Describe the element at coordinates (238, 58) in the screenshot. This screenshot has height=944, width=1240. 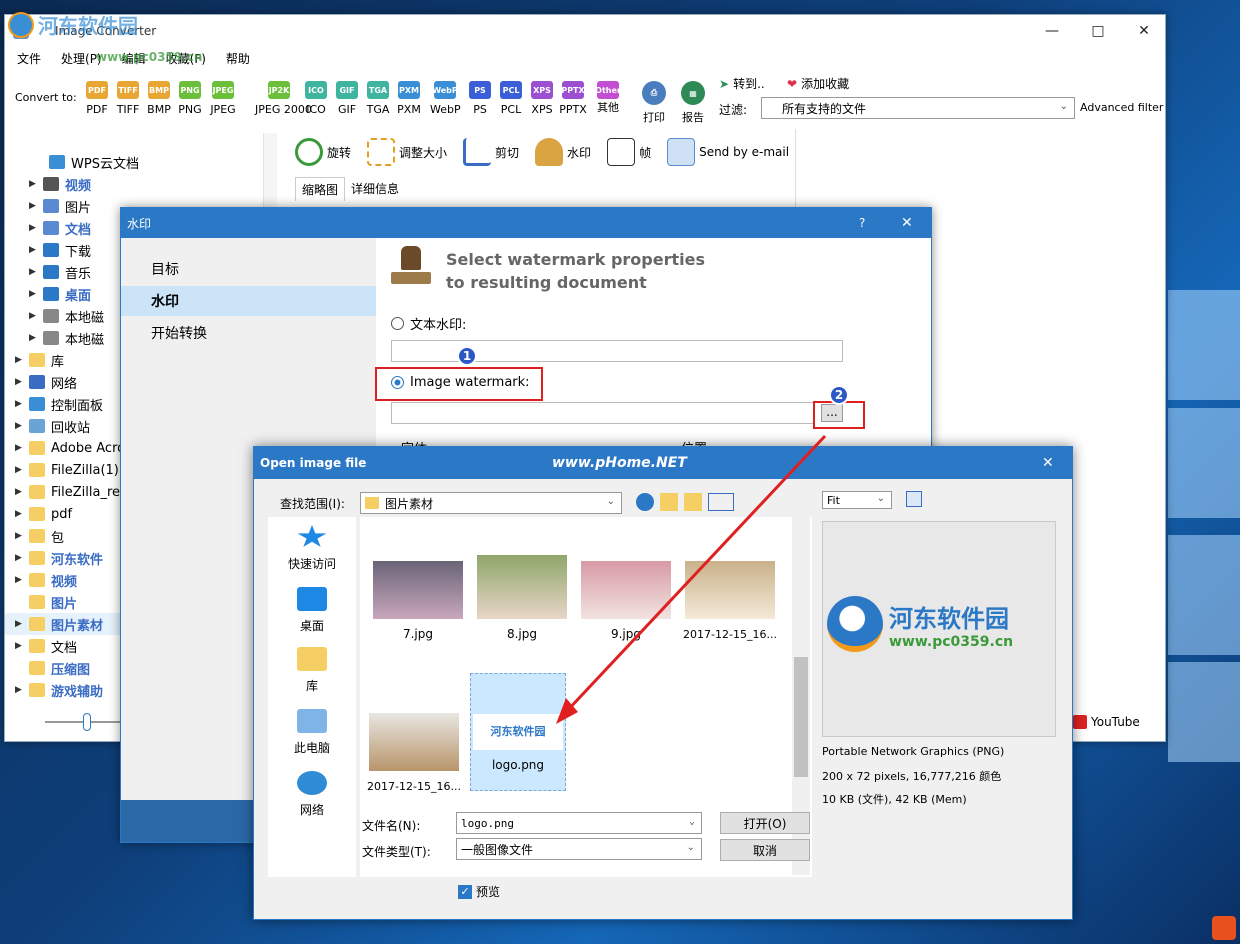
I see `menu-help: 帮助` at that location.